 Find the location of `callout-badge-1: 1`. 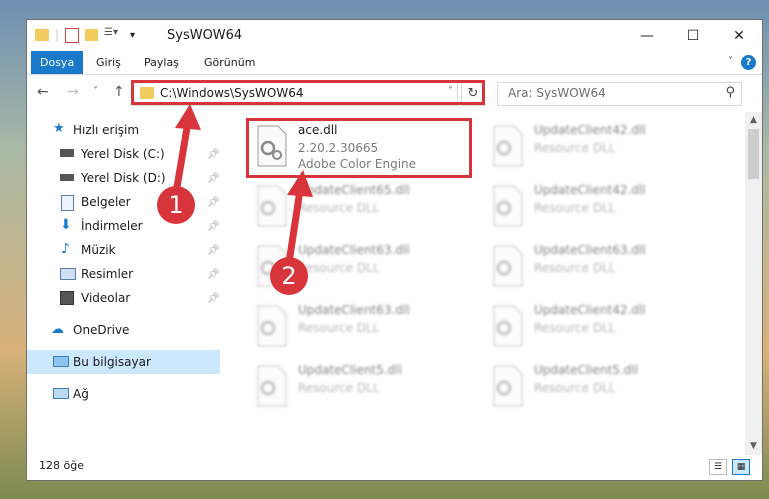

callout-badge-1: 1 is located at coordinates (176, 205).